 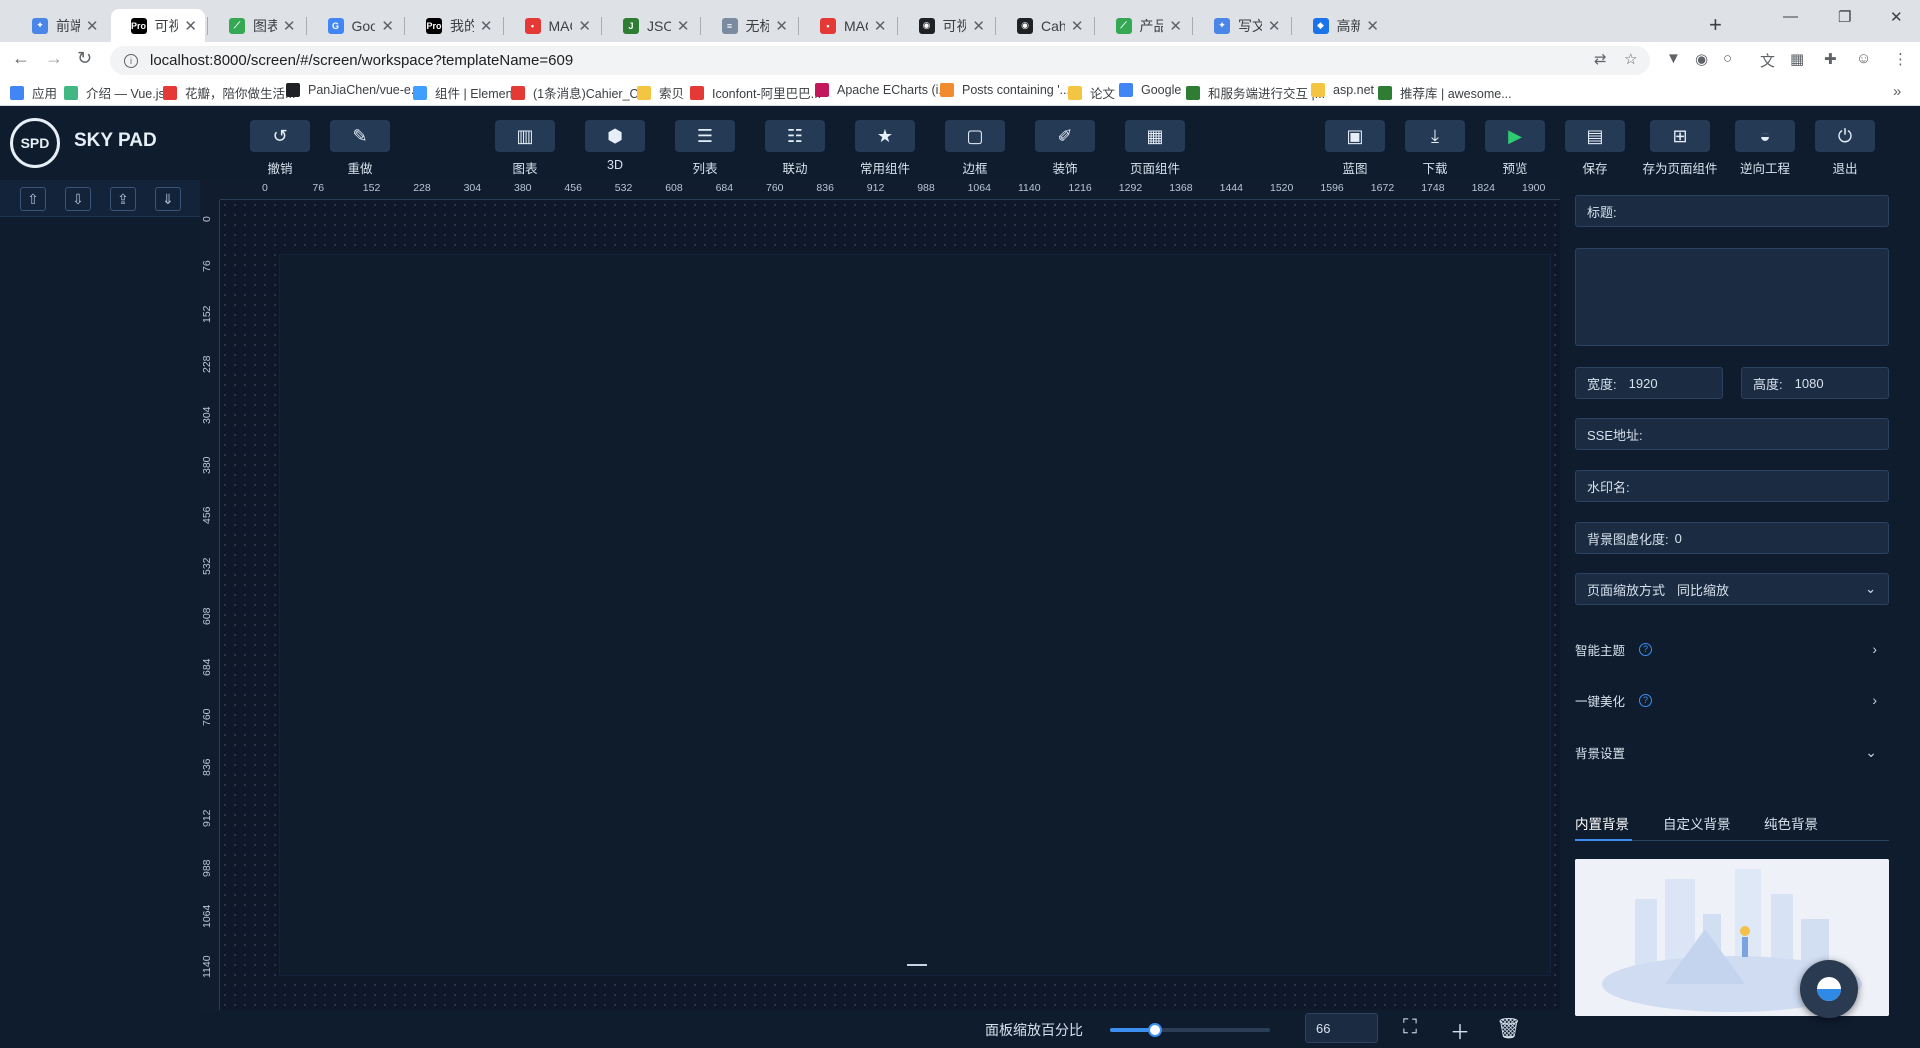 What do you see at coordinates (1341, 1028) in the screenshot?
I see `zoom-input: 66` at bounding box center [1341, 1028].